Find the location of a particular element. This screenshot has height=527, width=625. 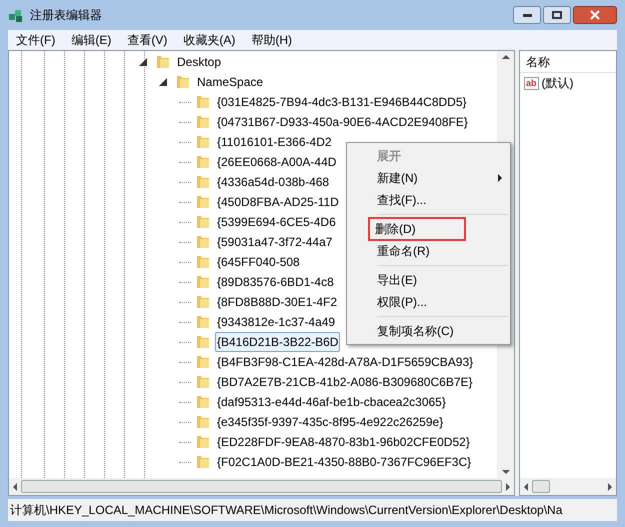

tree-item: {11016101-E366-4D2 is located at coordinates (274, 142).